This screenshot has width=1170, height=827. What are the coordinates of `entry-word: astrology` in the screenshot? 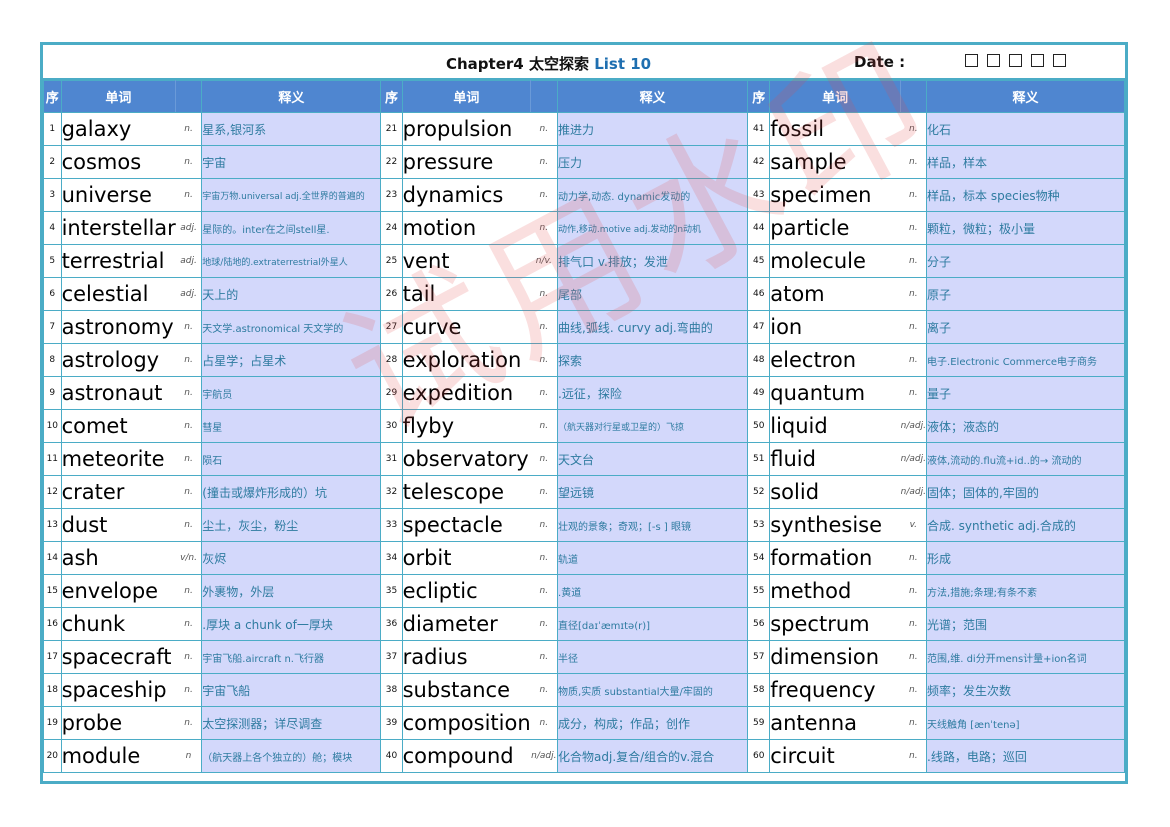 It's located at (118, 360).